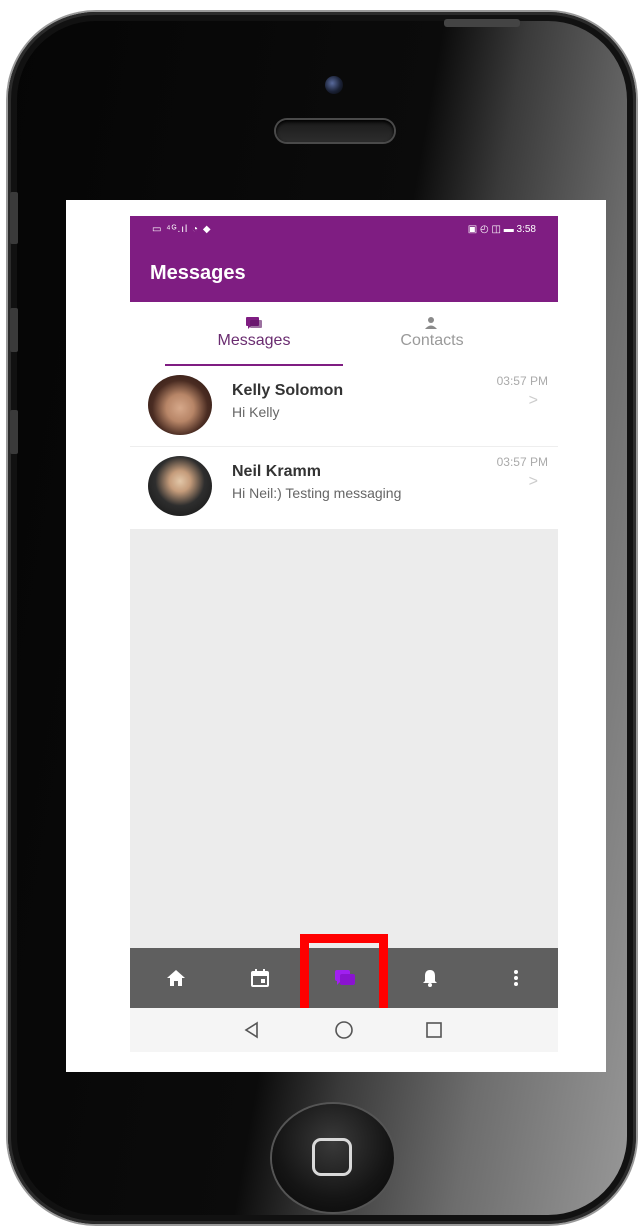 Image resolution: width=644 pixels, height=1231 pixels. Describe the element at coordinates (344, 406) in the screenshot. I see `conversation-row: Kelly Solomon Hi Kelly 03:57 PM >` at that location.